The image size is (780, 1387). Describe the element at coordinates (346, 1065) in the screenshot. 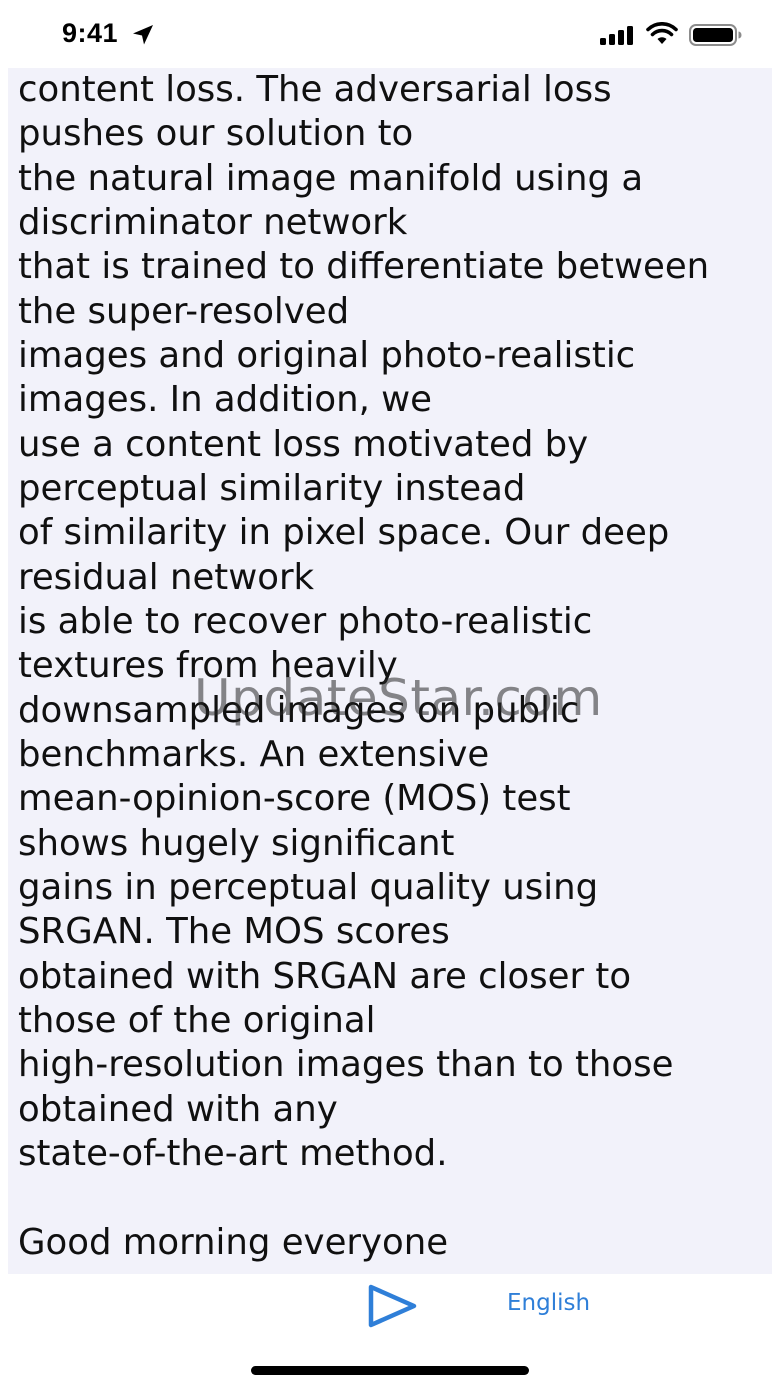

I see `text-line: high-resolution images than to those` at that location.